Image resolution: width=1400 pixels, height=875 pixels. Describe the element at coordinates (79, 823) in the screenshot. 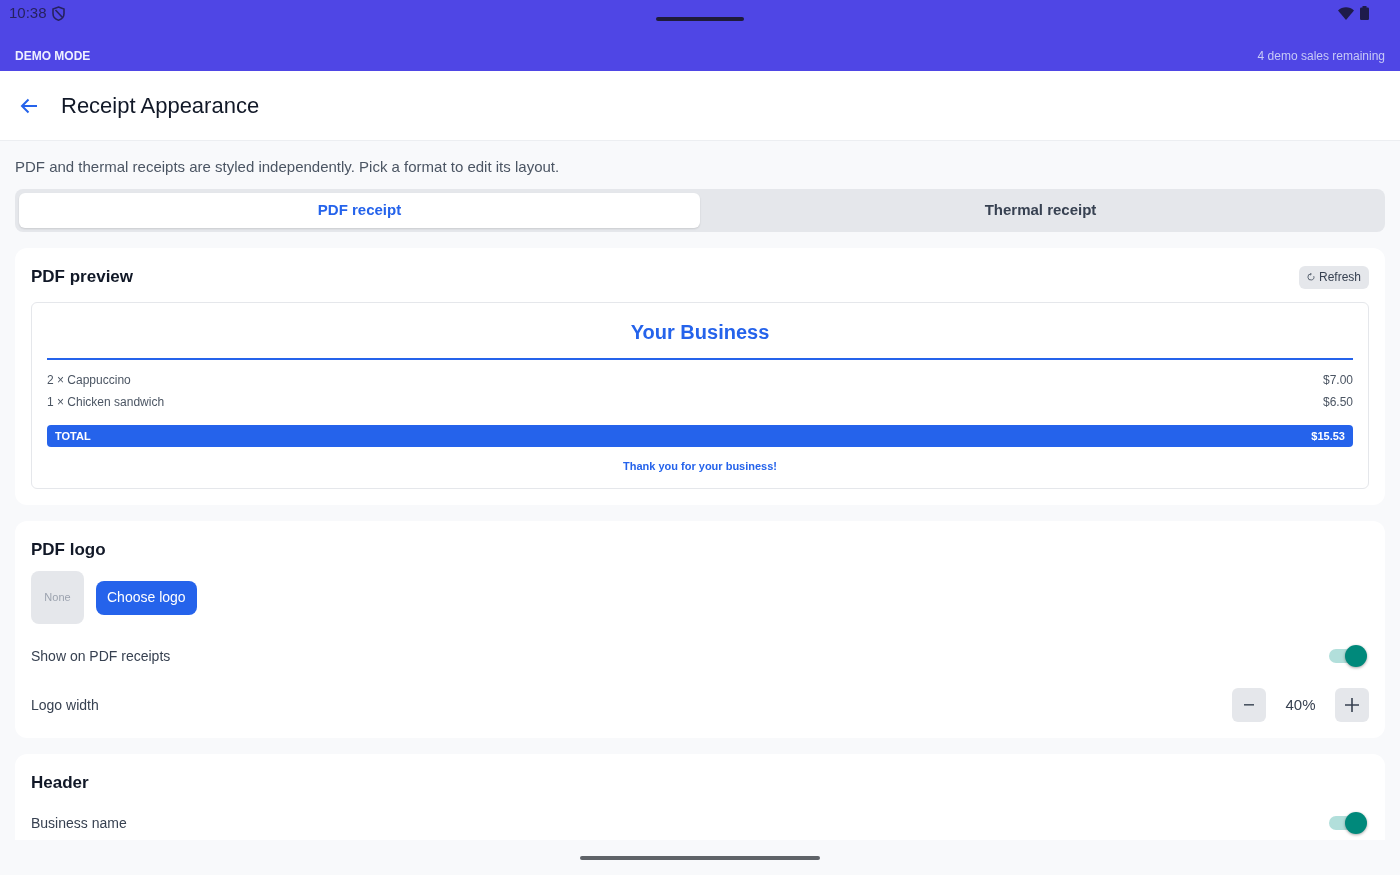

I see `setting-label: Business name` at that location.